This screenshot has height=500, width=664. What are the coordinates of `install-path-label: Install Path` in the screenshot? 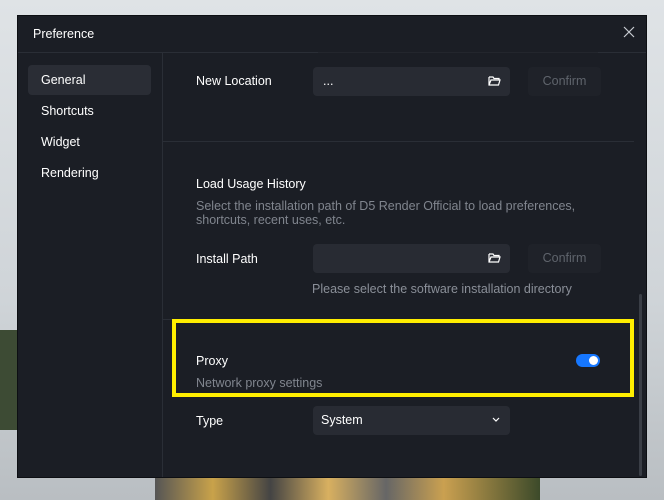 It's located at (227, 259).